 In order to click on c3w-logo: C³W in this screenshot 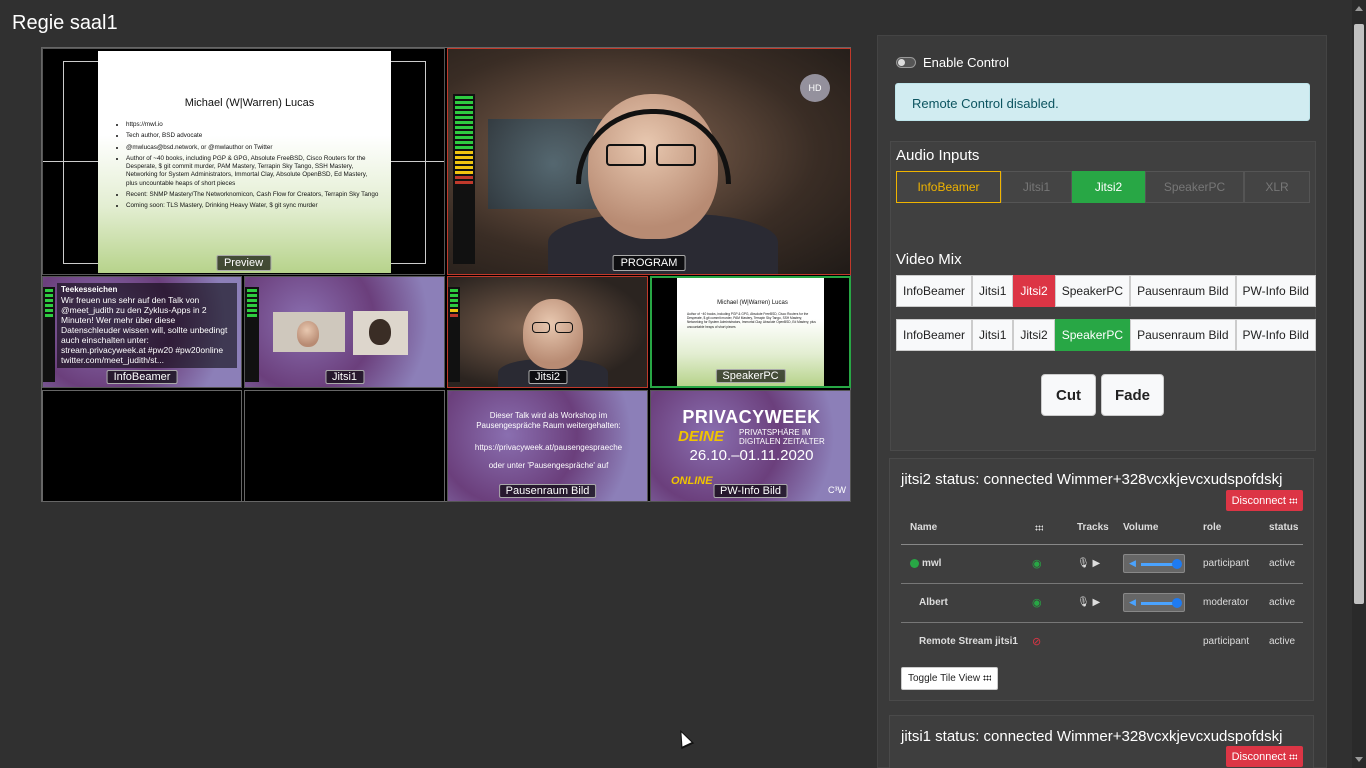, I will do `click(837, 490)`.